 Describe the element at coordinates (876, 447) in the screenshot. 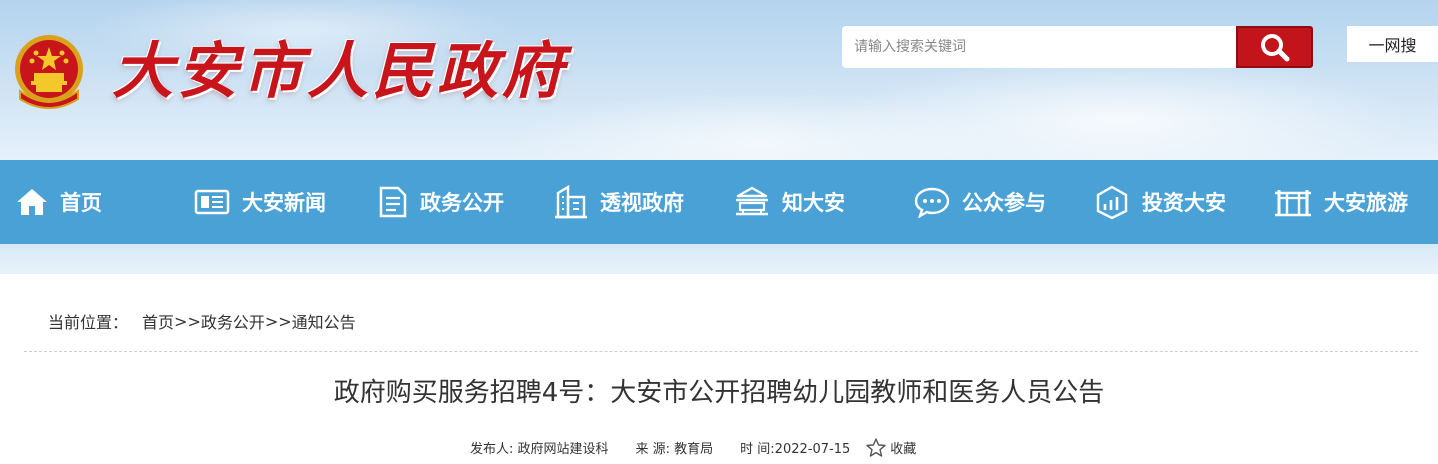

I see `star-icon` at that location.